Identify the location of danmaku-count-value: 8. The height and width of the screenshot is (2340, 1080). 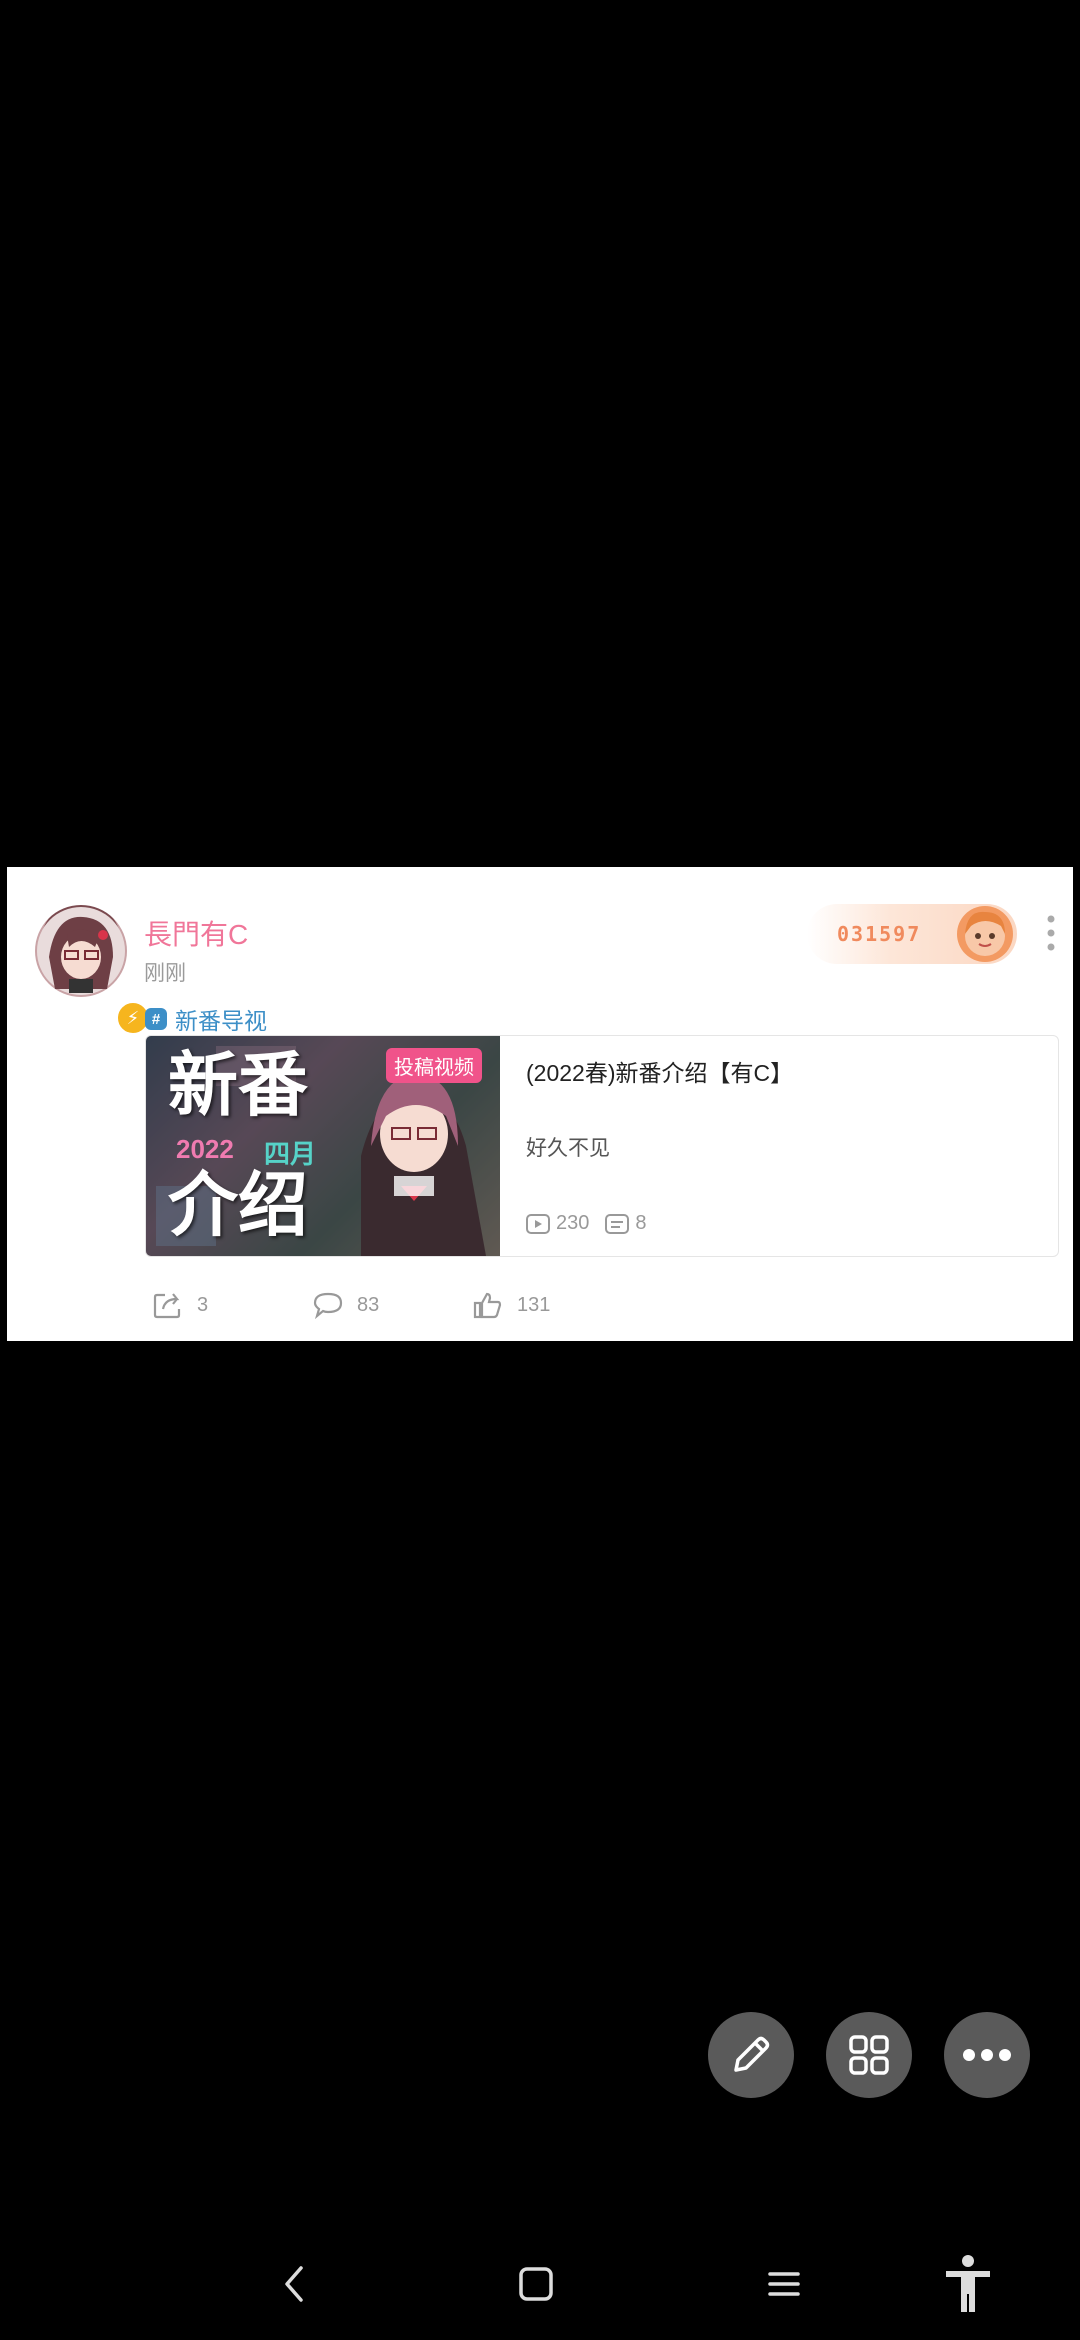
(641, 1223).